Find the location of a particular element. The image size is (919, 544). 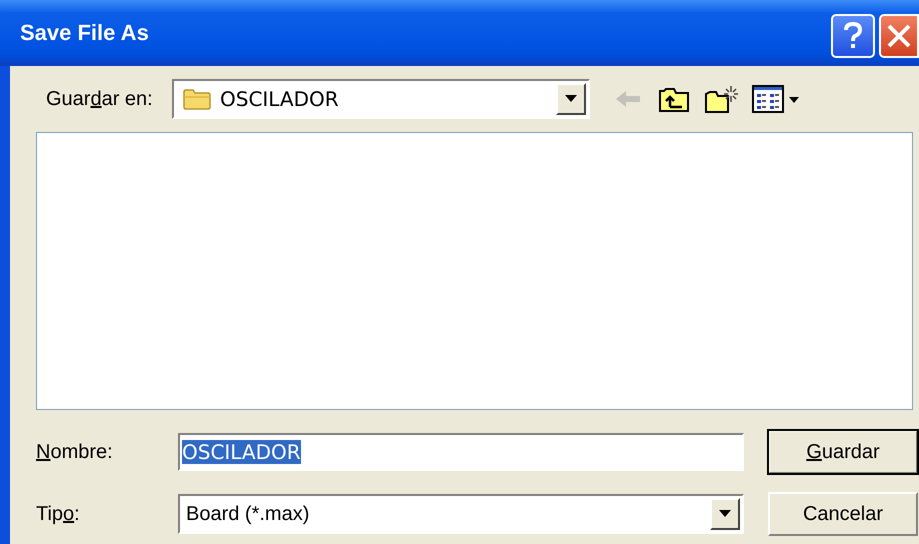

file-name-value: OSCILADOR is located at coordinates (241, 452).